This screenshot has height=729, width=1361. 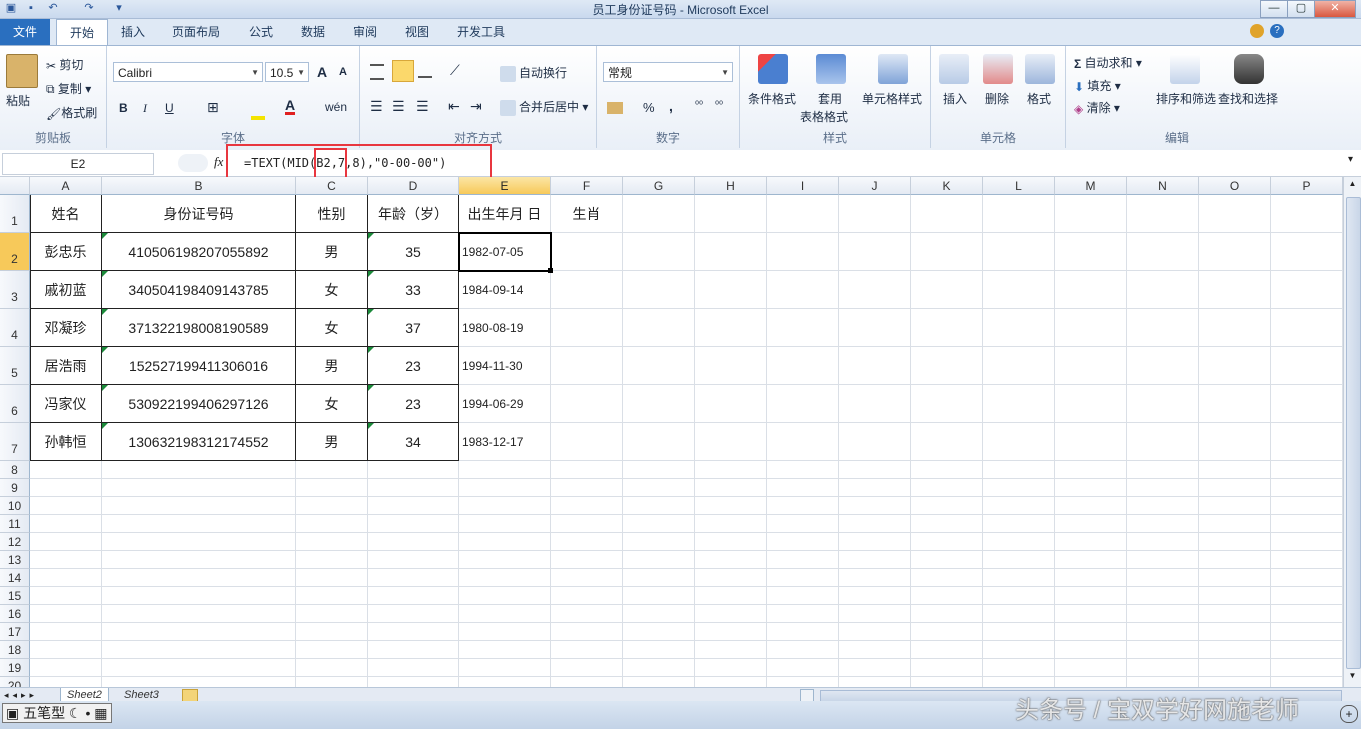 I want to click on decrease-indent-icon: ⇤, so click(x=454, y=106).